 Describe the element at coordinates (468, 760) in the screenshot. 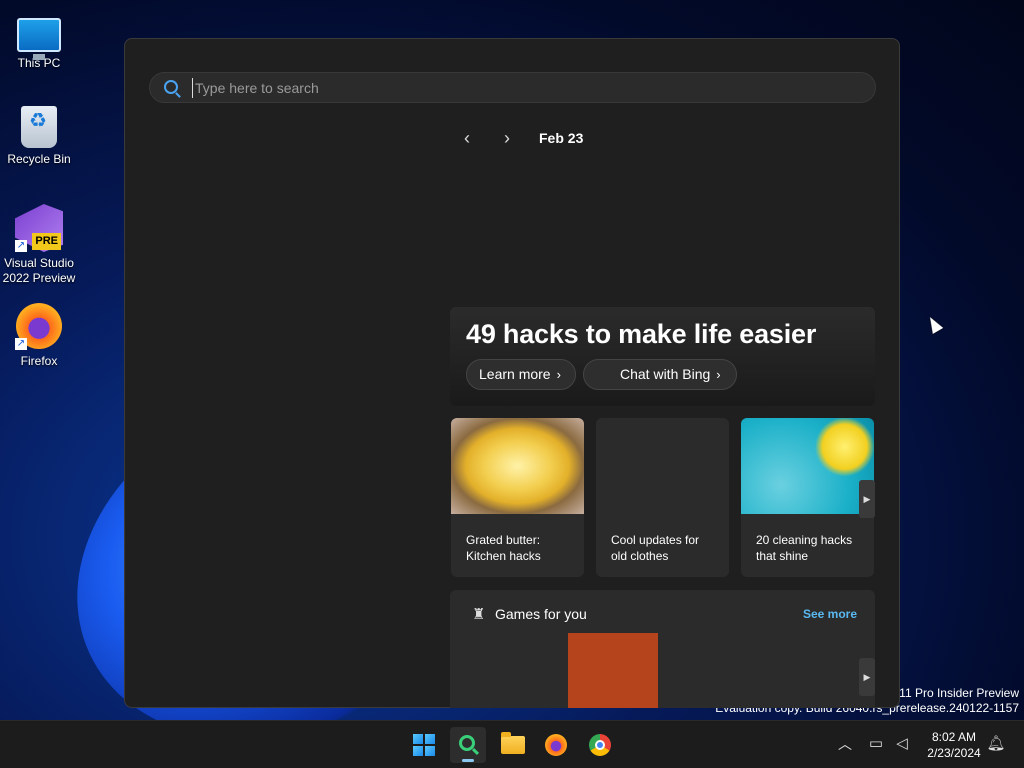

I see `active-indicator` at that location.